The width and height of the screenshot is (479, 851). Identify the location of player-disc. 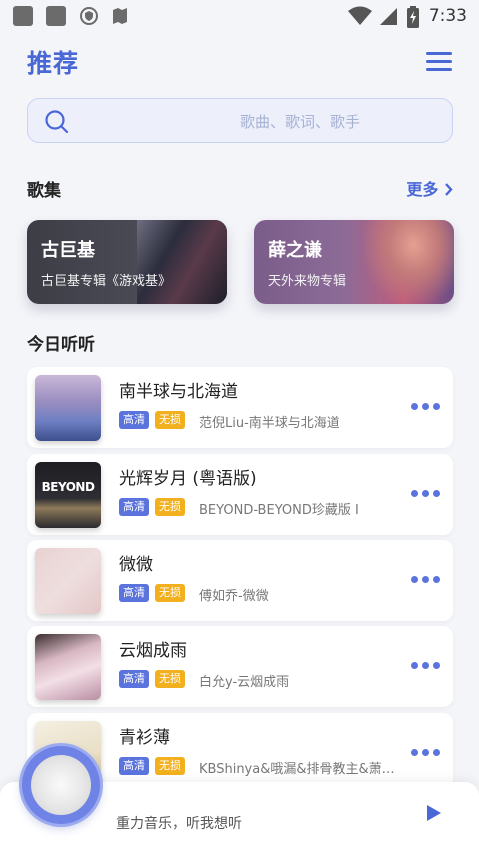
(61, 785).